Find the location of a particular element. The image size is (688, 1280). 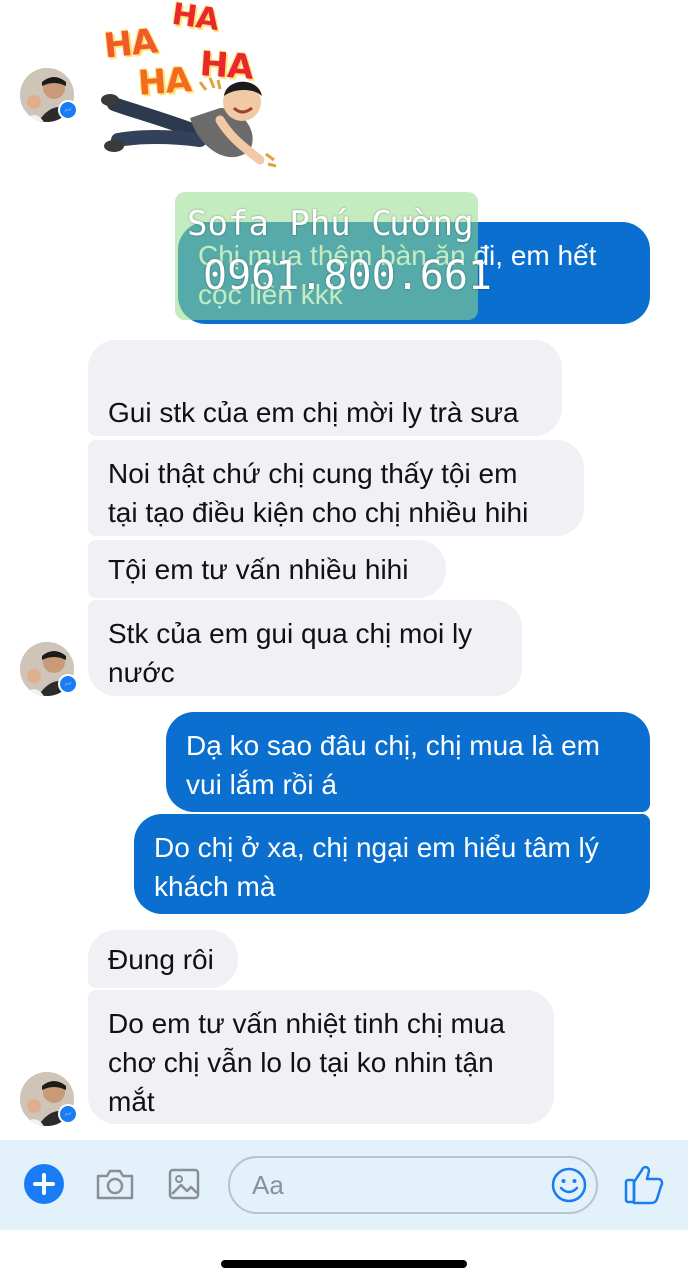

thumbs-up-icon is located at coordinates (644, 1184).